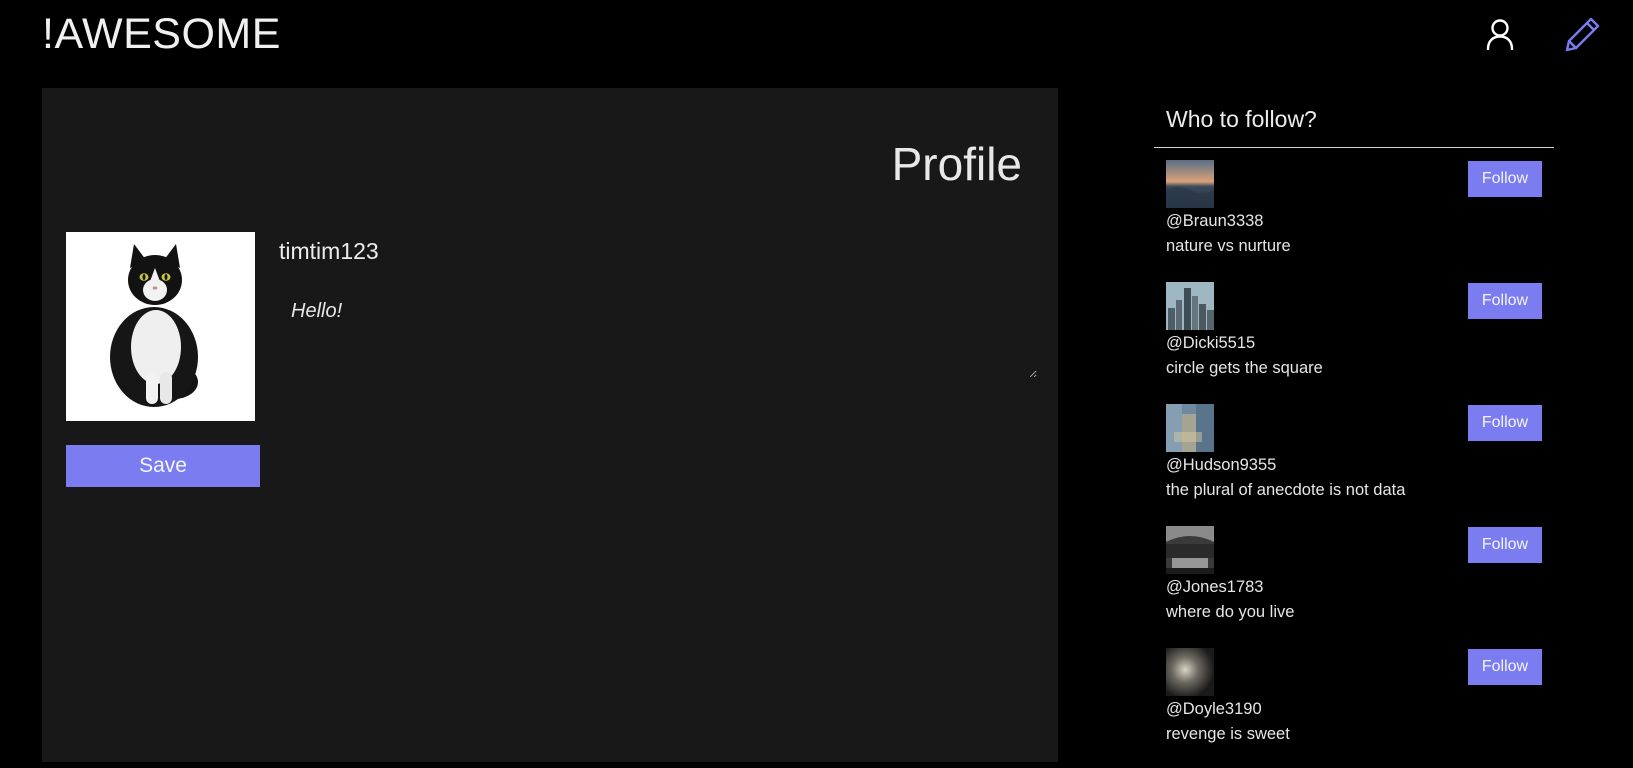  Describe the element at coordinates (1221, 465) in the screenshot. I see `follow-handle: @Hudson9355` at that location.